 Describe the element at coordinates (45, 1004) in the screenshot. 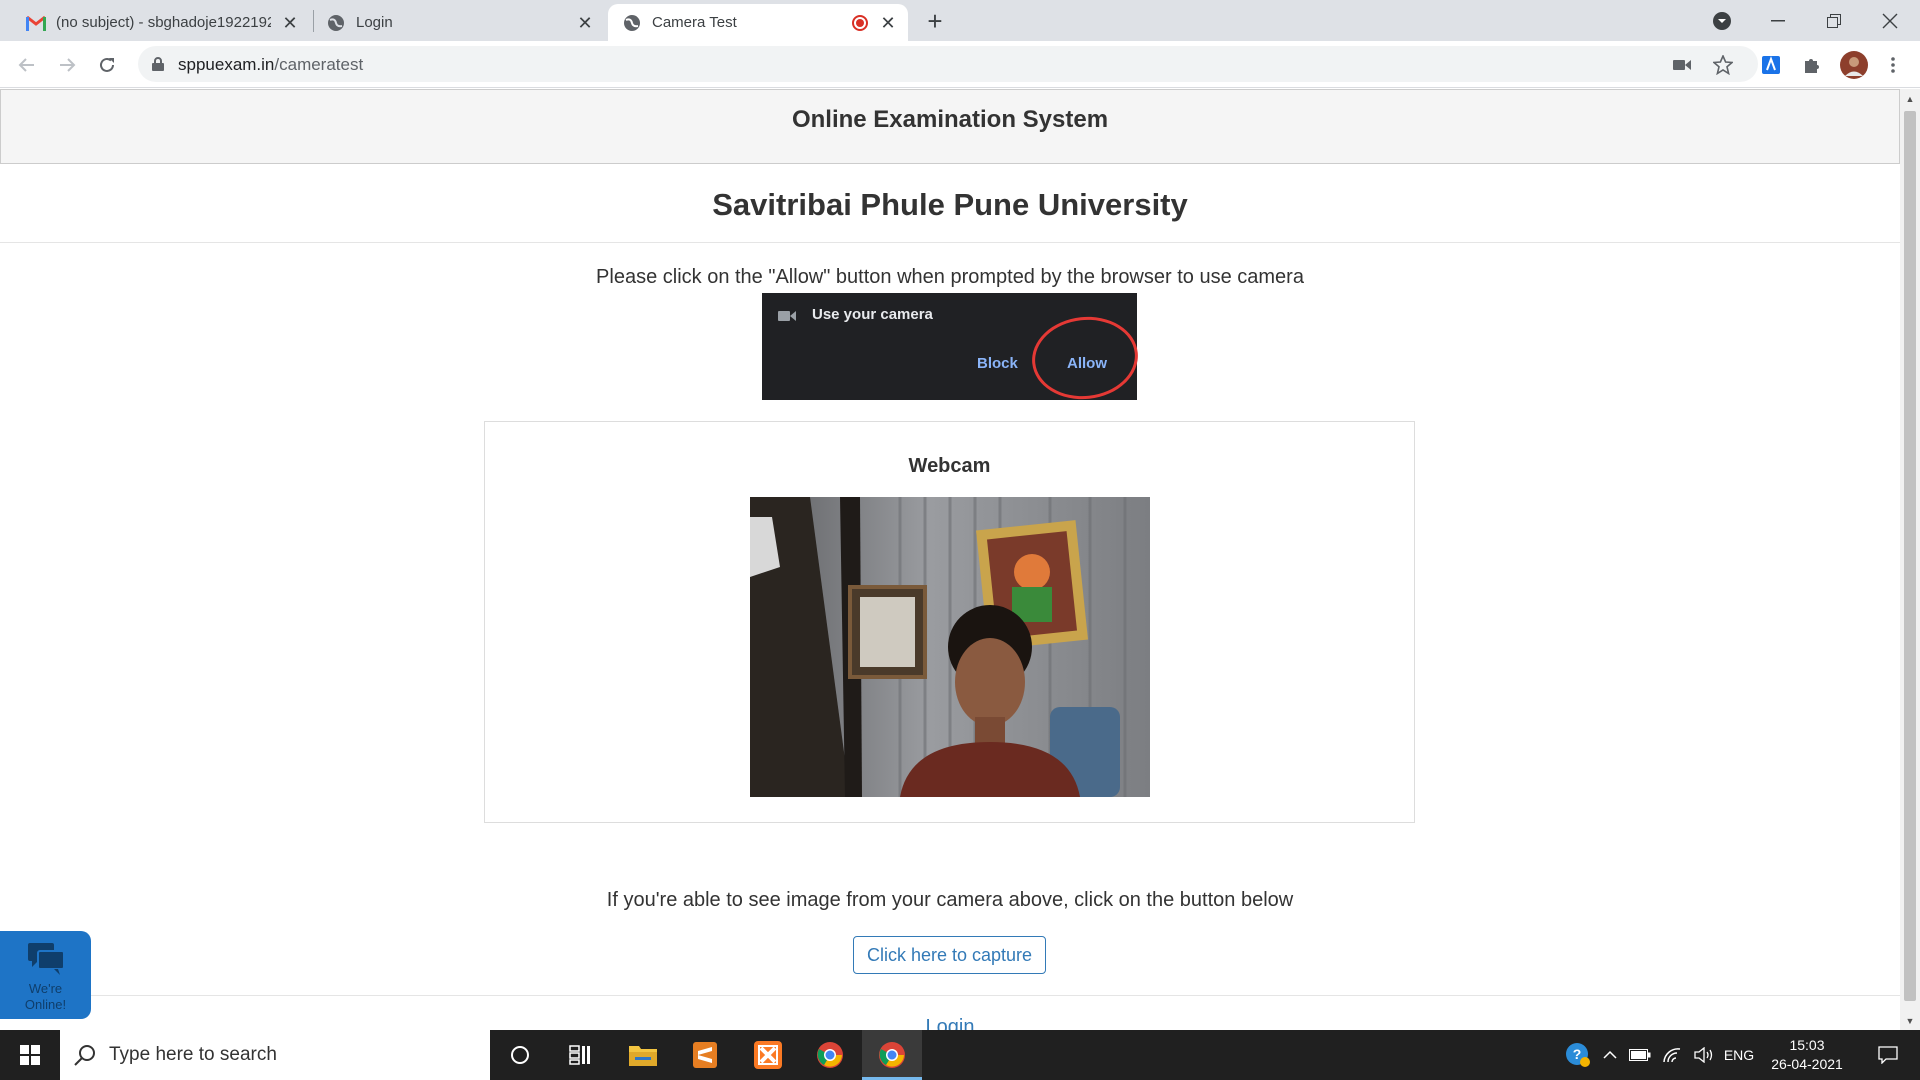

I see `chat-line-2: Online!` at that location.